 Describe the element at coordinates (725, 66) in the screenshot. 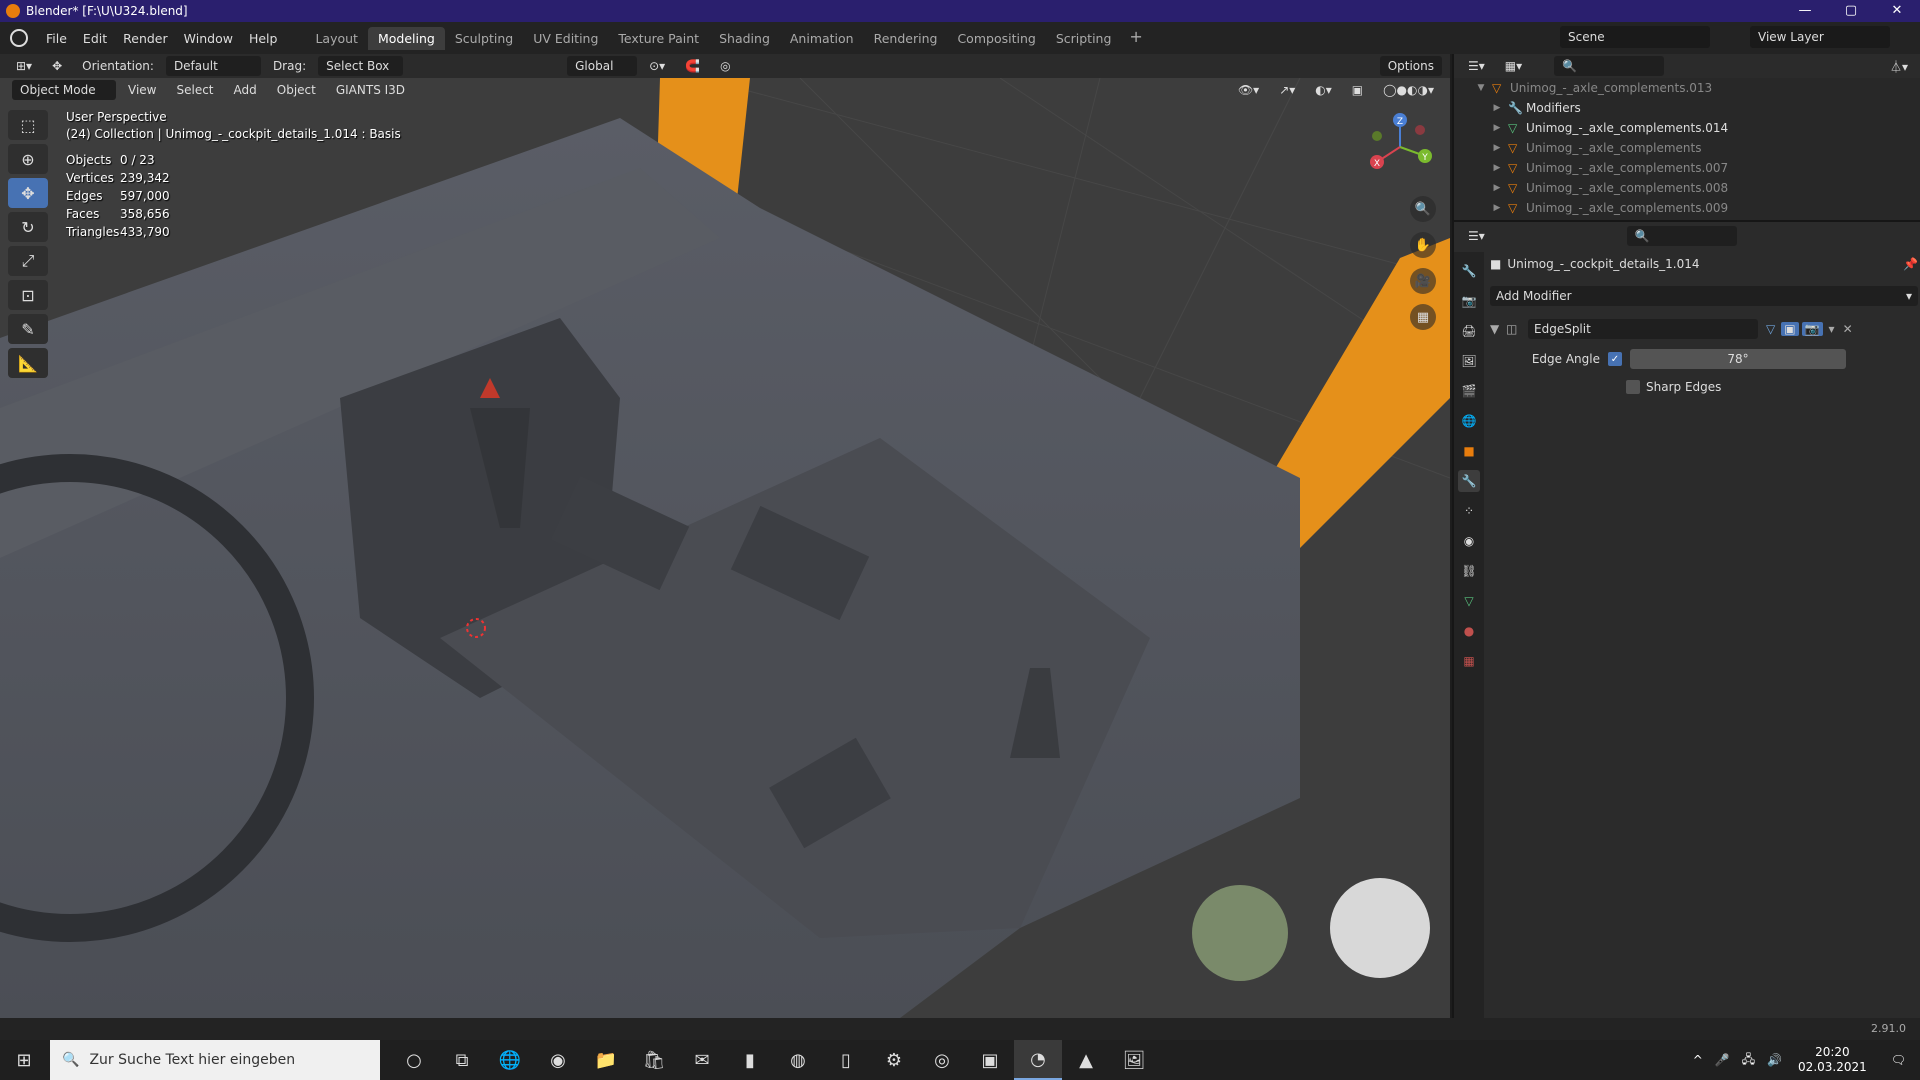

I see `proportional-edit-icon: ◎` at that location.